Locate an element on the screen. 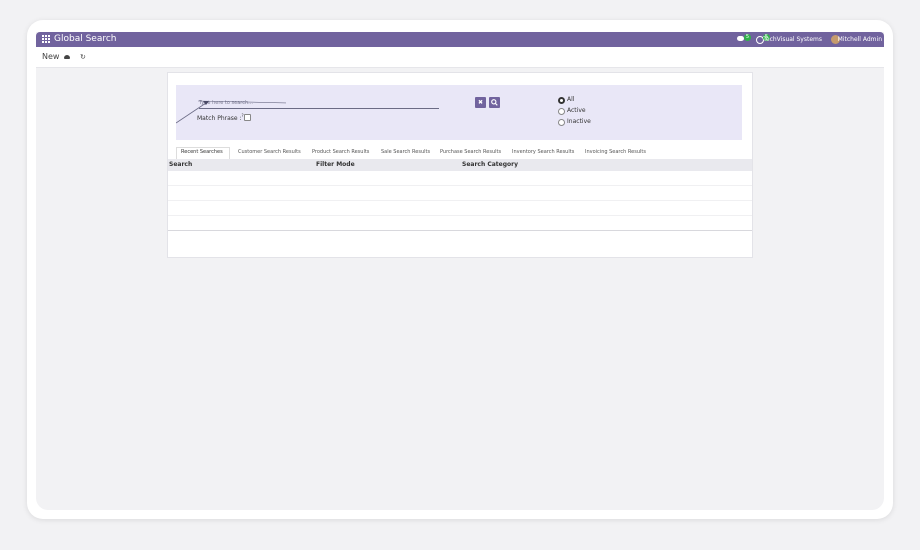 Image resolution: width=920 pixels, height=550 pixels. control-panel: New ↻ is located at coordinates (460, 57).